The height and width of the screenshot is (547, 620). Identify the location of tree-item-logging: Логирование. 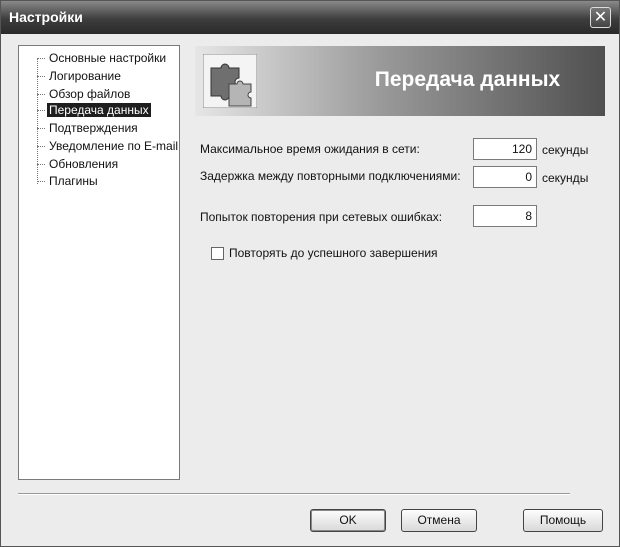
(80, 76).